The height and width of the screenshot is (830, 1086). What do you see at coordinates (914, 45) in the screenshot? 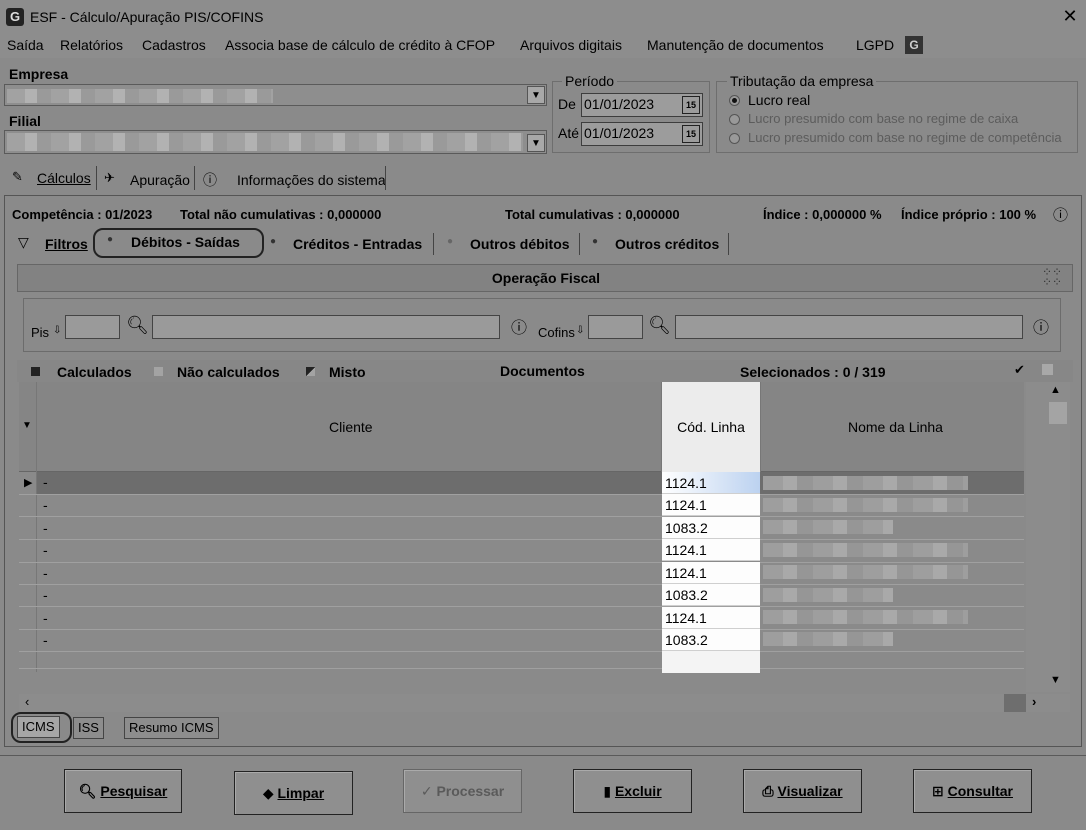
I see `lgpd-icon: G` at bounding box center [914, 45].